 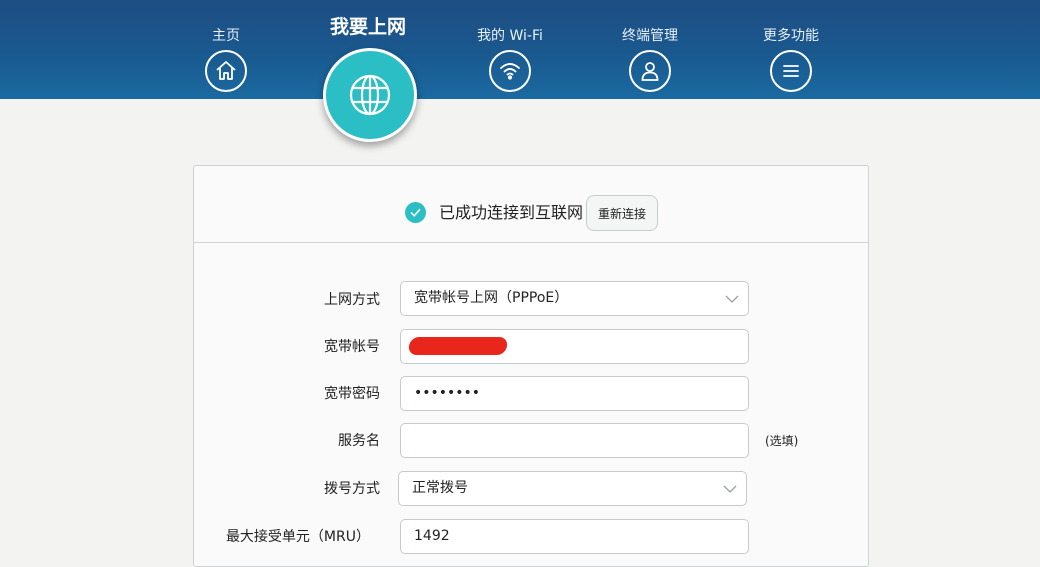 What do you see at coordinates (572, 488) in the screenshot?
I see `dial-mode-select: 正常拨号` at bounding box center [572, 488].